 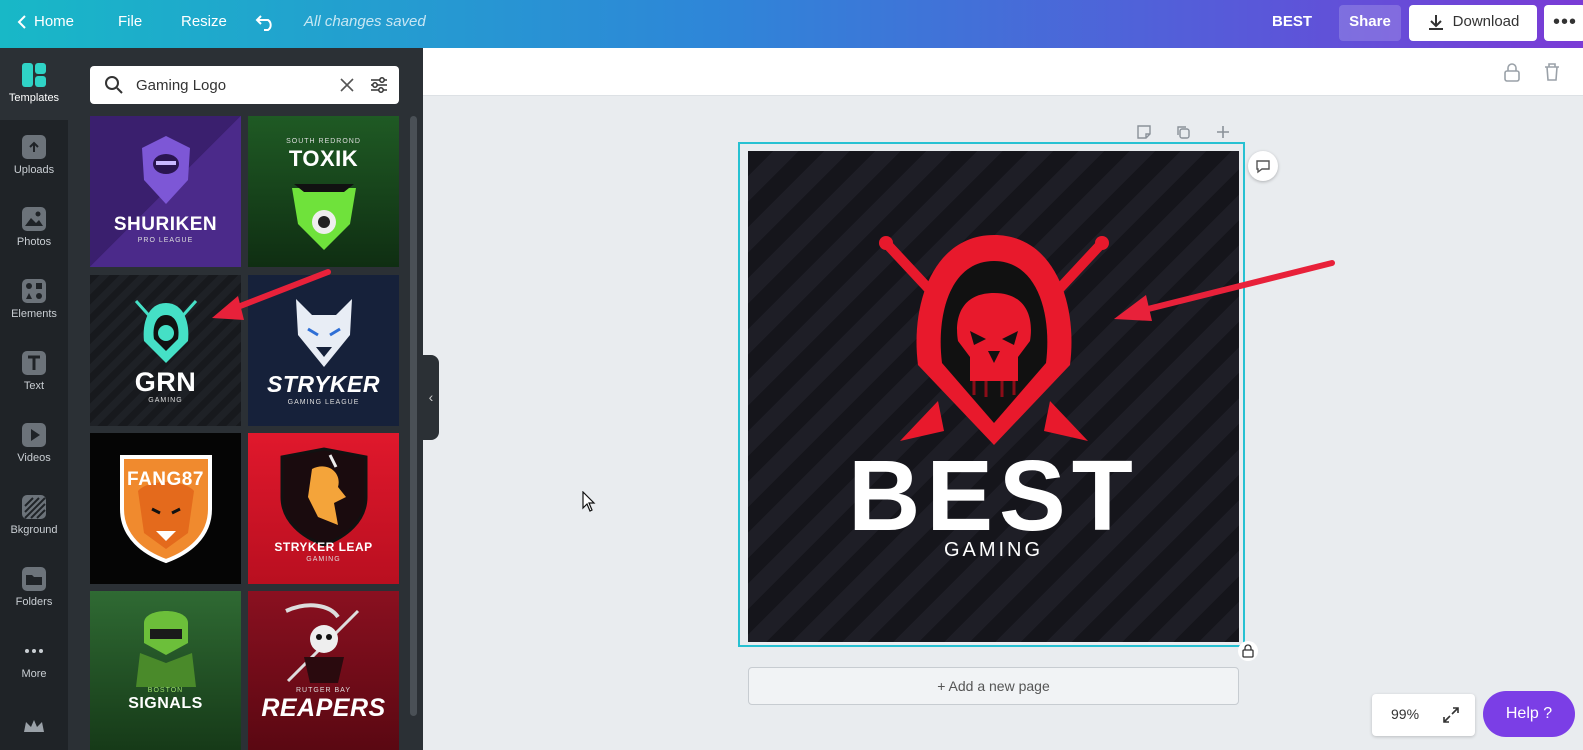 I want to click on editor-toolbar, so click(x=1003, y=72).